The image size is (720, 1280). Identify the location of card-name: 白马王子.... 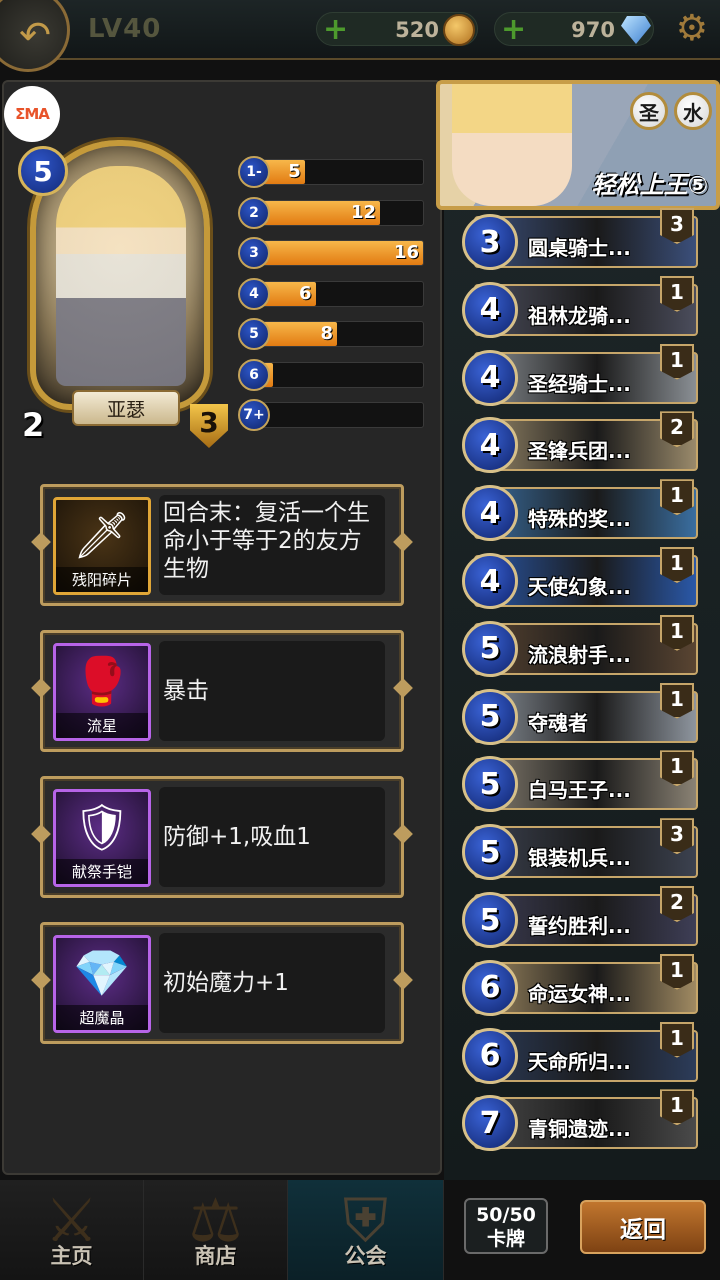
(579, 790).